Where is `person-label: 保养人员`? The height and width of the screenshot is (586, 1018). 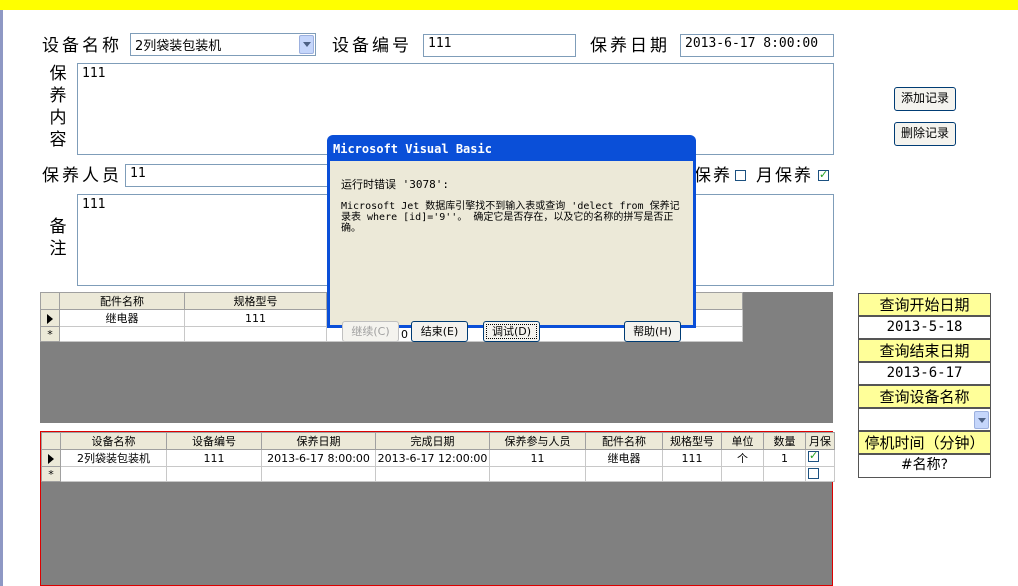
person-label: 保养人员 is located at coordinates (82, 176).